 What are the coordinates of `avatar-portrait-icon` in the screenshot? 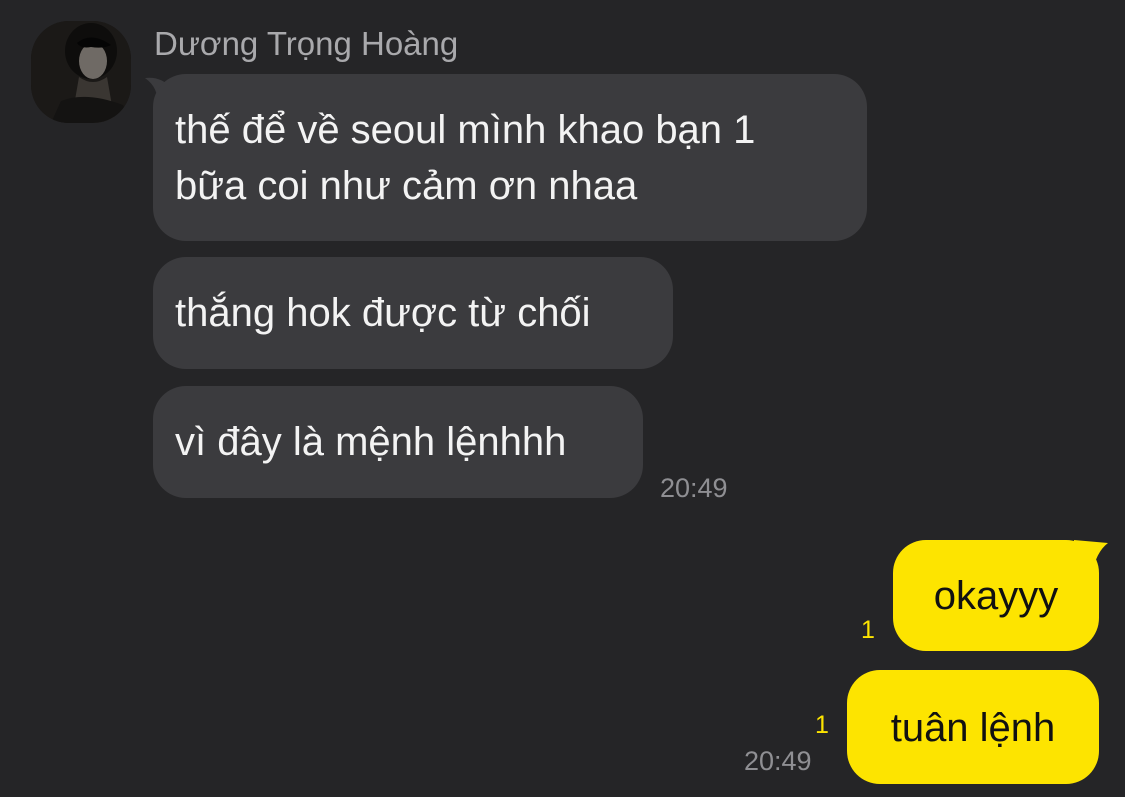 It's located at (81, 72).